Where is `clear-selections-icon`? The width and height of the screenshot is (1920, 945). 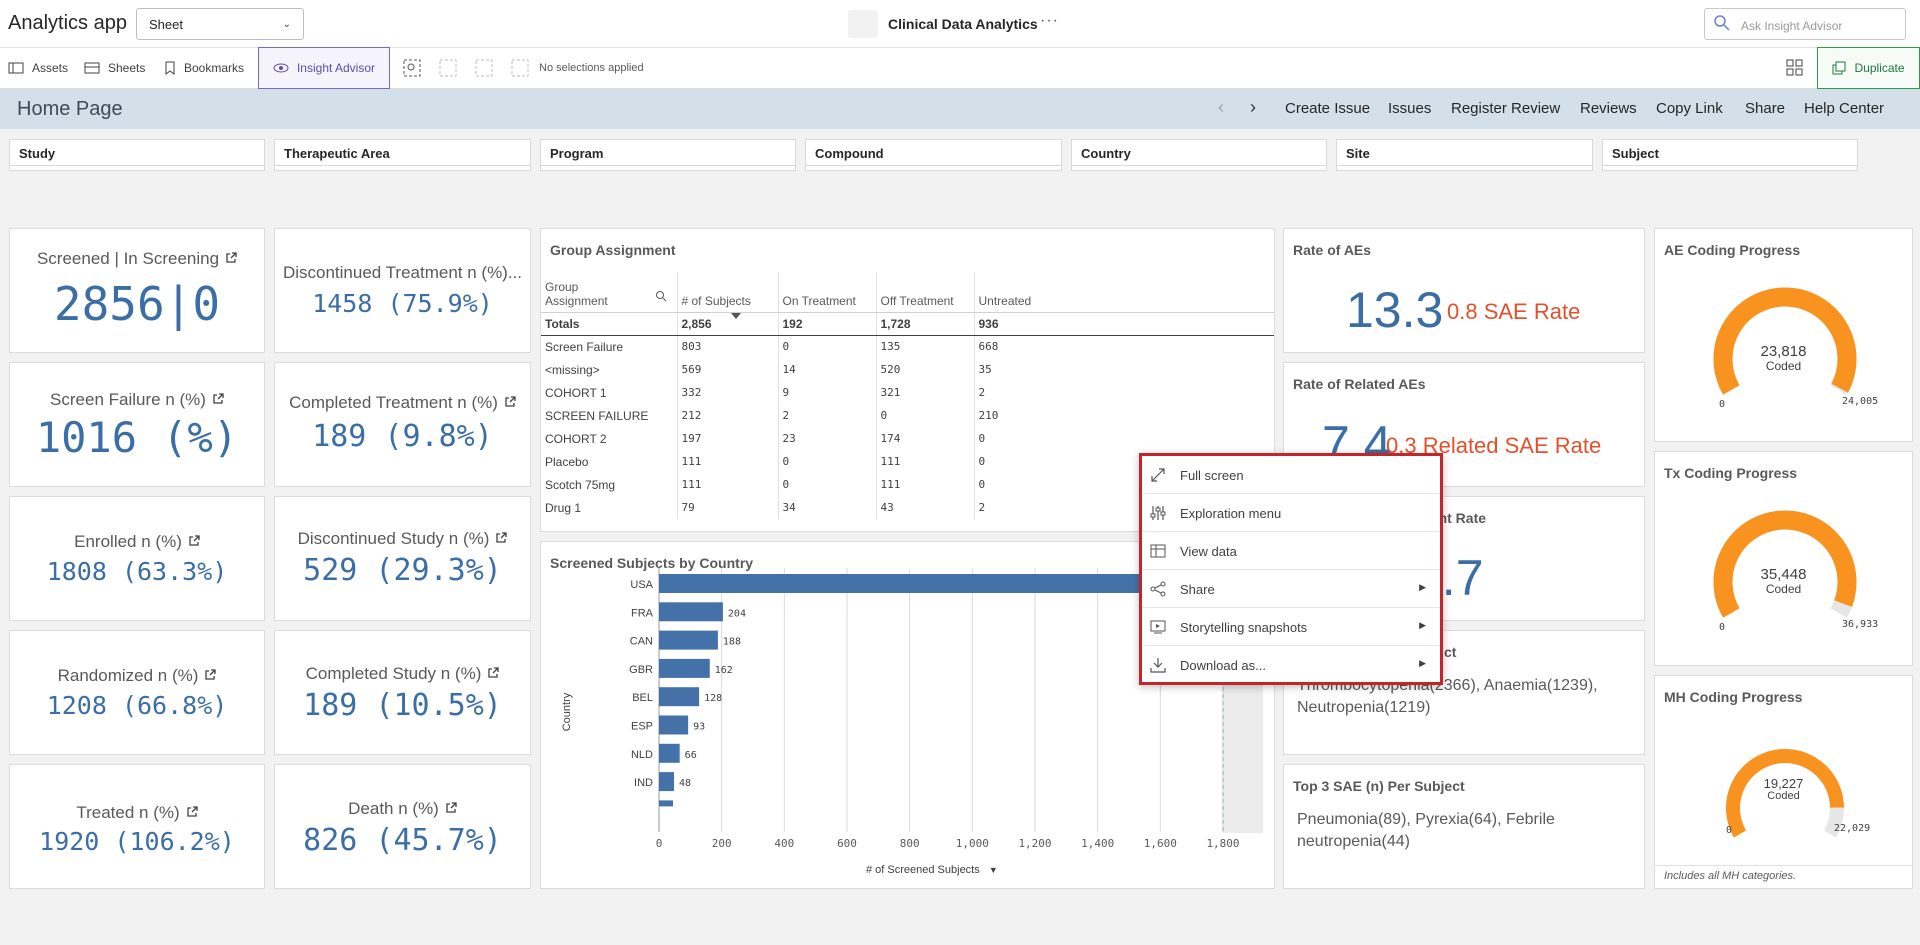
clear-selections-icon is located at coordinates (520, 68).